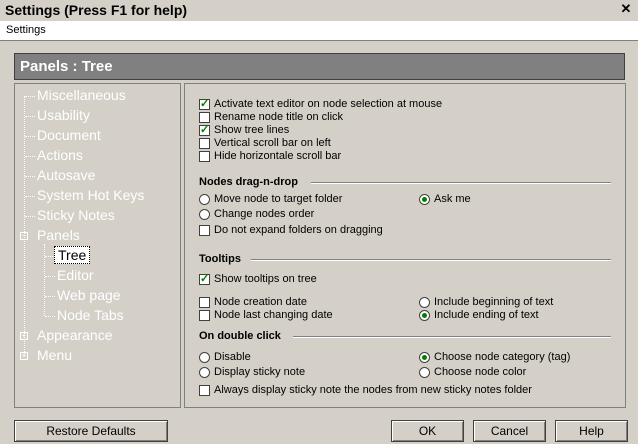  What do you see at coordinates (75, 335) in the screenshot?
I see `tree-item-appearance: Appearance` at bounding box center [75, 335].